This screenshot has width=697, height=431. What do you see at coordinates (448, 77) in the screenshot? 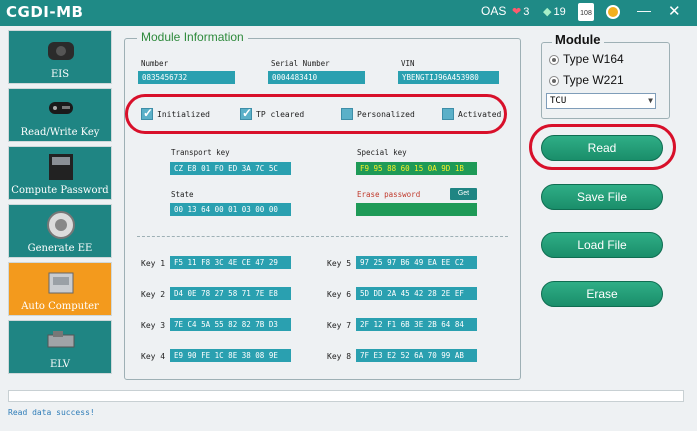
I see `vin-field: YBENGTIJ96A453980` at bounding box center [448, 77].